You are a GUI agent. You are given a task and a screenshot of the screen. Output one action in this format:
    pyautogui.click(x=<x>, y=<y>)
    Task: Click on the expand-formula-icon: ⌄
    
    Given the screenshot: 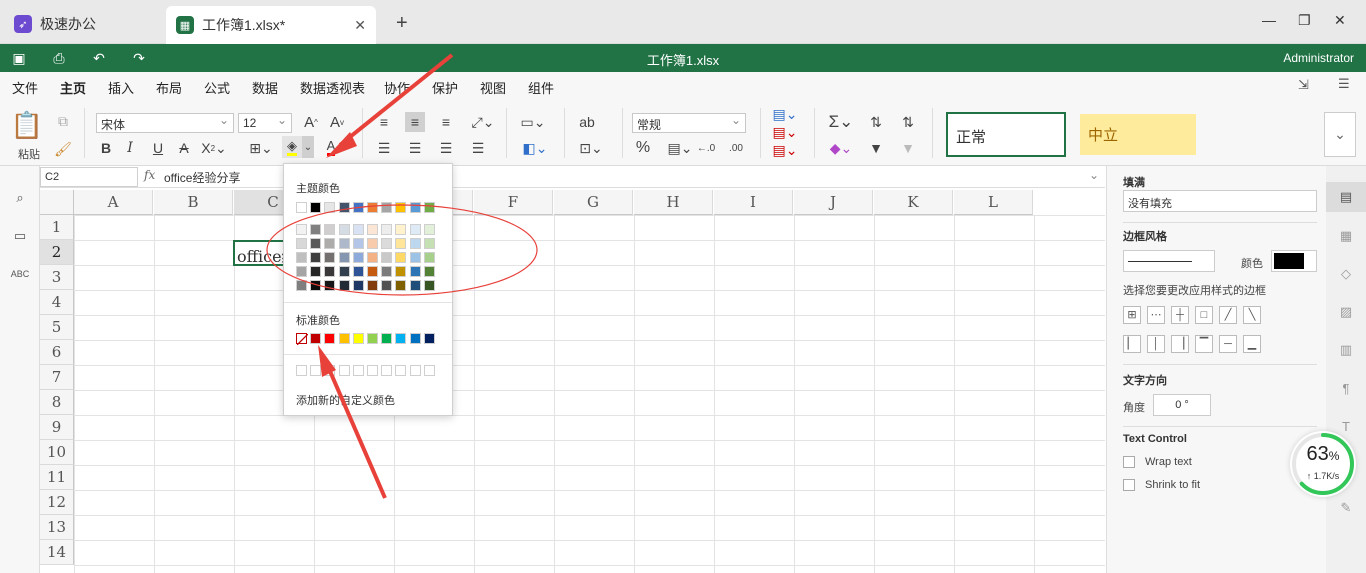 What is the action you would take?
    pyautogui.click(x=1094, y=175)
    